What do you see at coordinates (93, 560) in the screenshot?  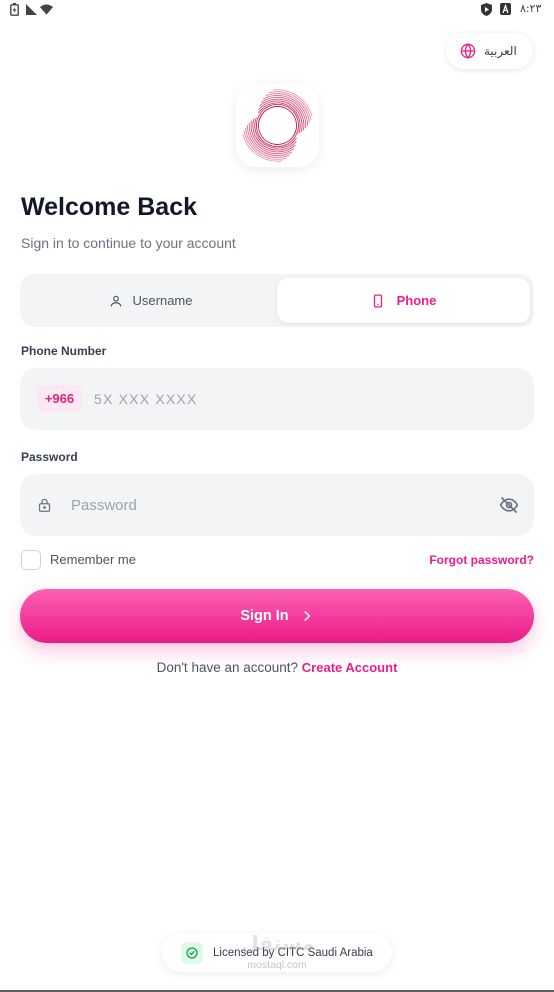 I see `remember-me-label: Remember me` at bounding box center [93, 560].